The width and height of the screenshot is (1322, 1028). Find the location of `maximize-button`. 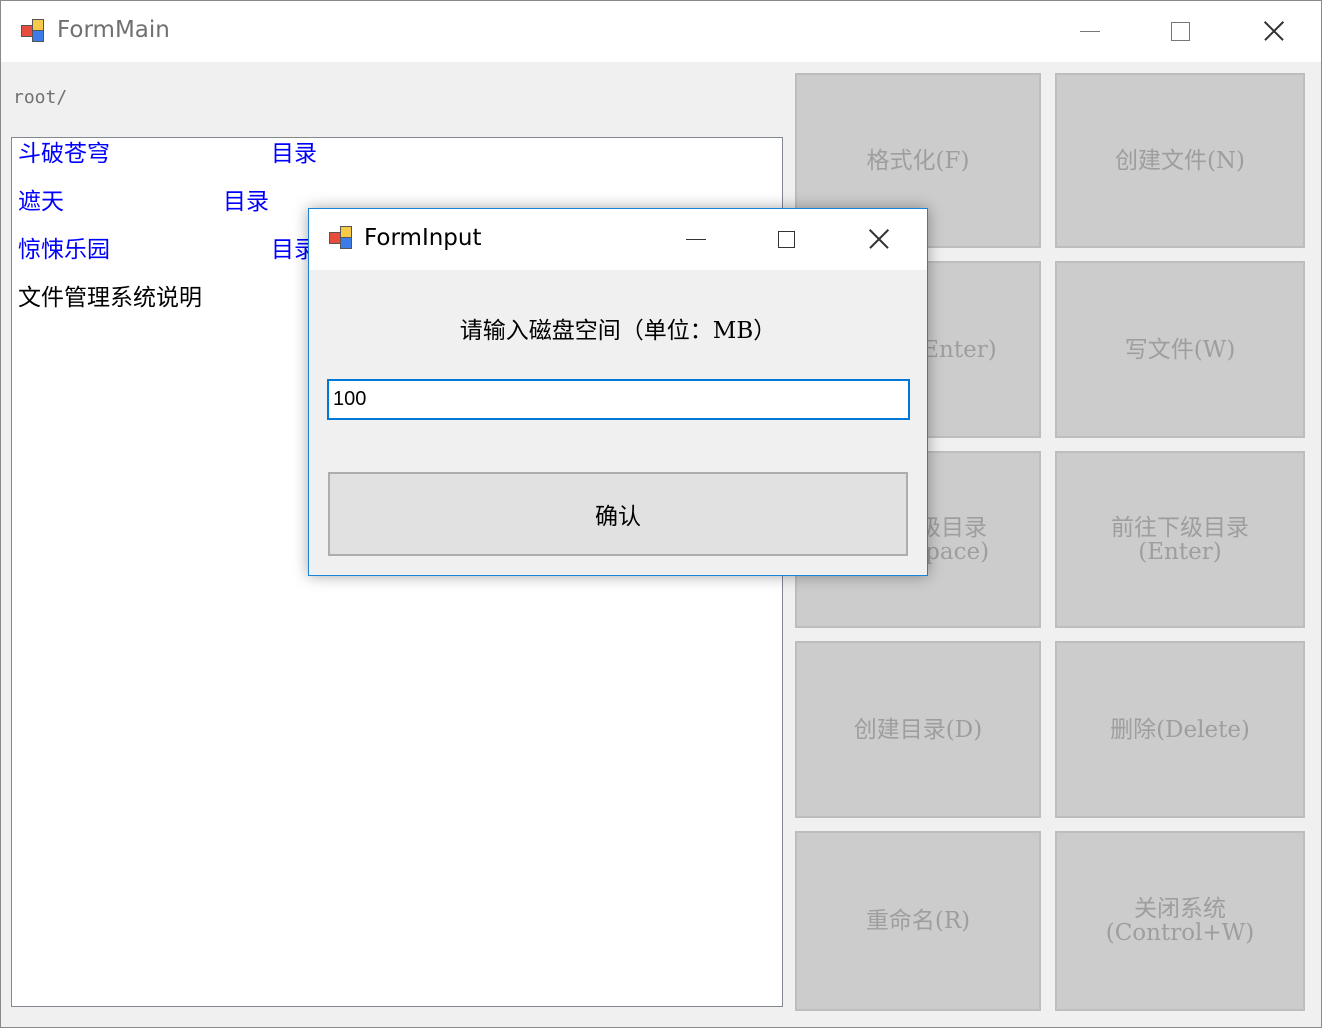

maximize-button is located at coordinates (1180, 31).